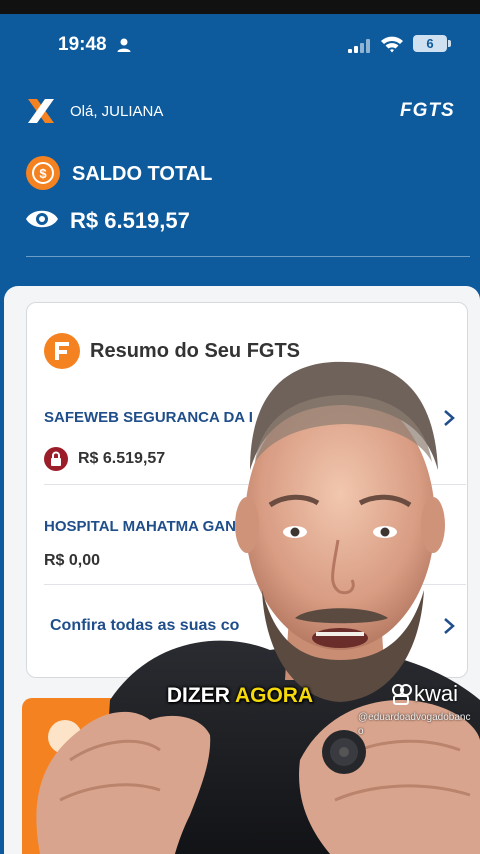 Image resolution: width=480 pixels, height=854 pixels. What do you see at coordinates (436, 693) in the screenshot?
I see `kwai-watermark: kwai` at bounding box center [436, 693].